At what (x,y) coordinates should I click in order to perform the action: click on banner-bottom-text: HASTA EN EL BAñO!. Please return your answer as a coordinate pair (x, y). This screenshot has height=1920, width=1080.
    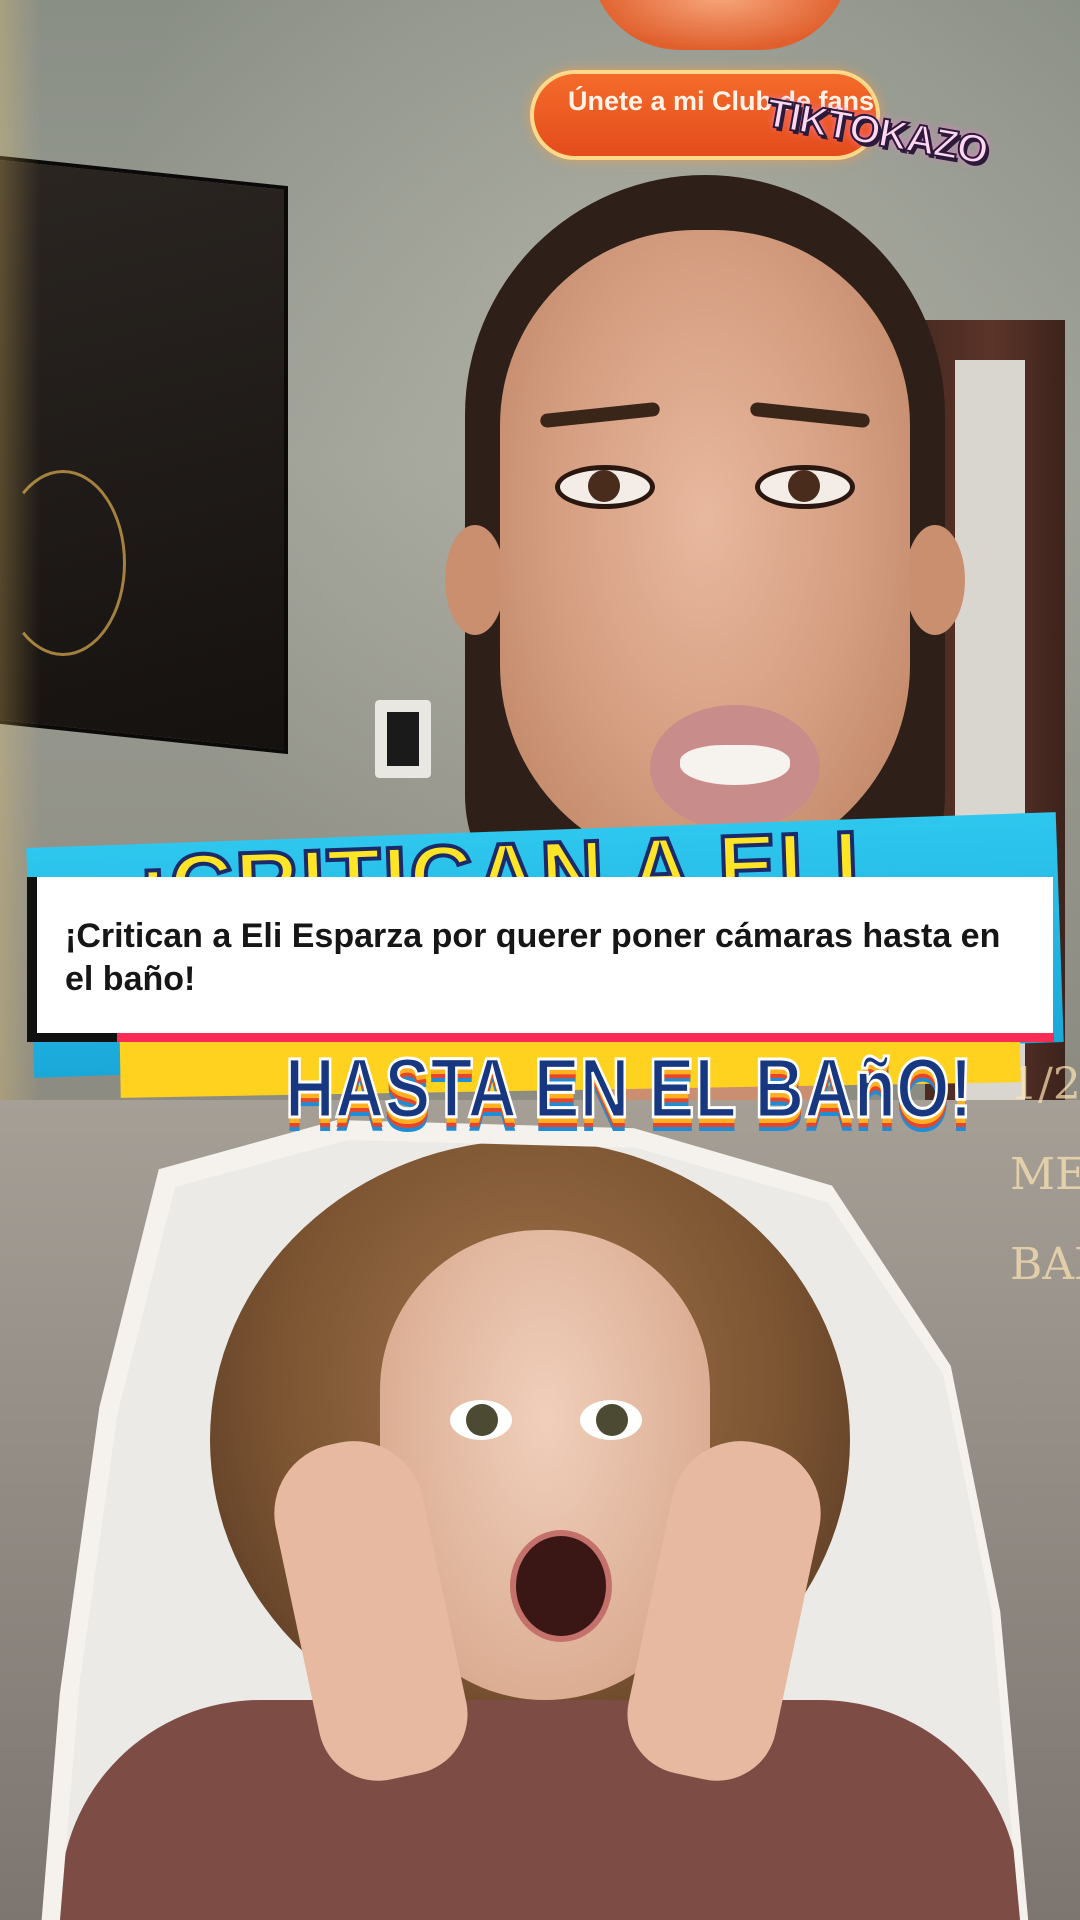
    Looking at the image, I should click on (629, 1088).